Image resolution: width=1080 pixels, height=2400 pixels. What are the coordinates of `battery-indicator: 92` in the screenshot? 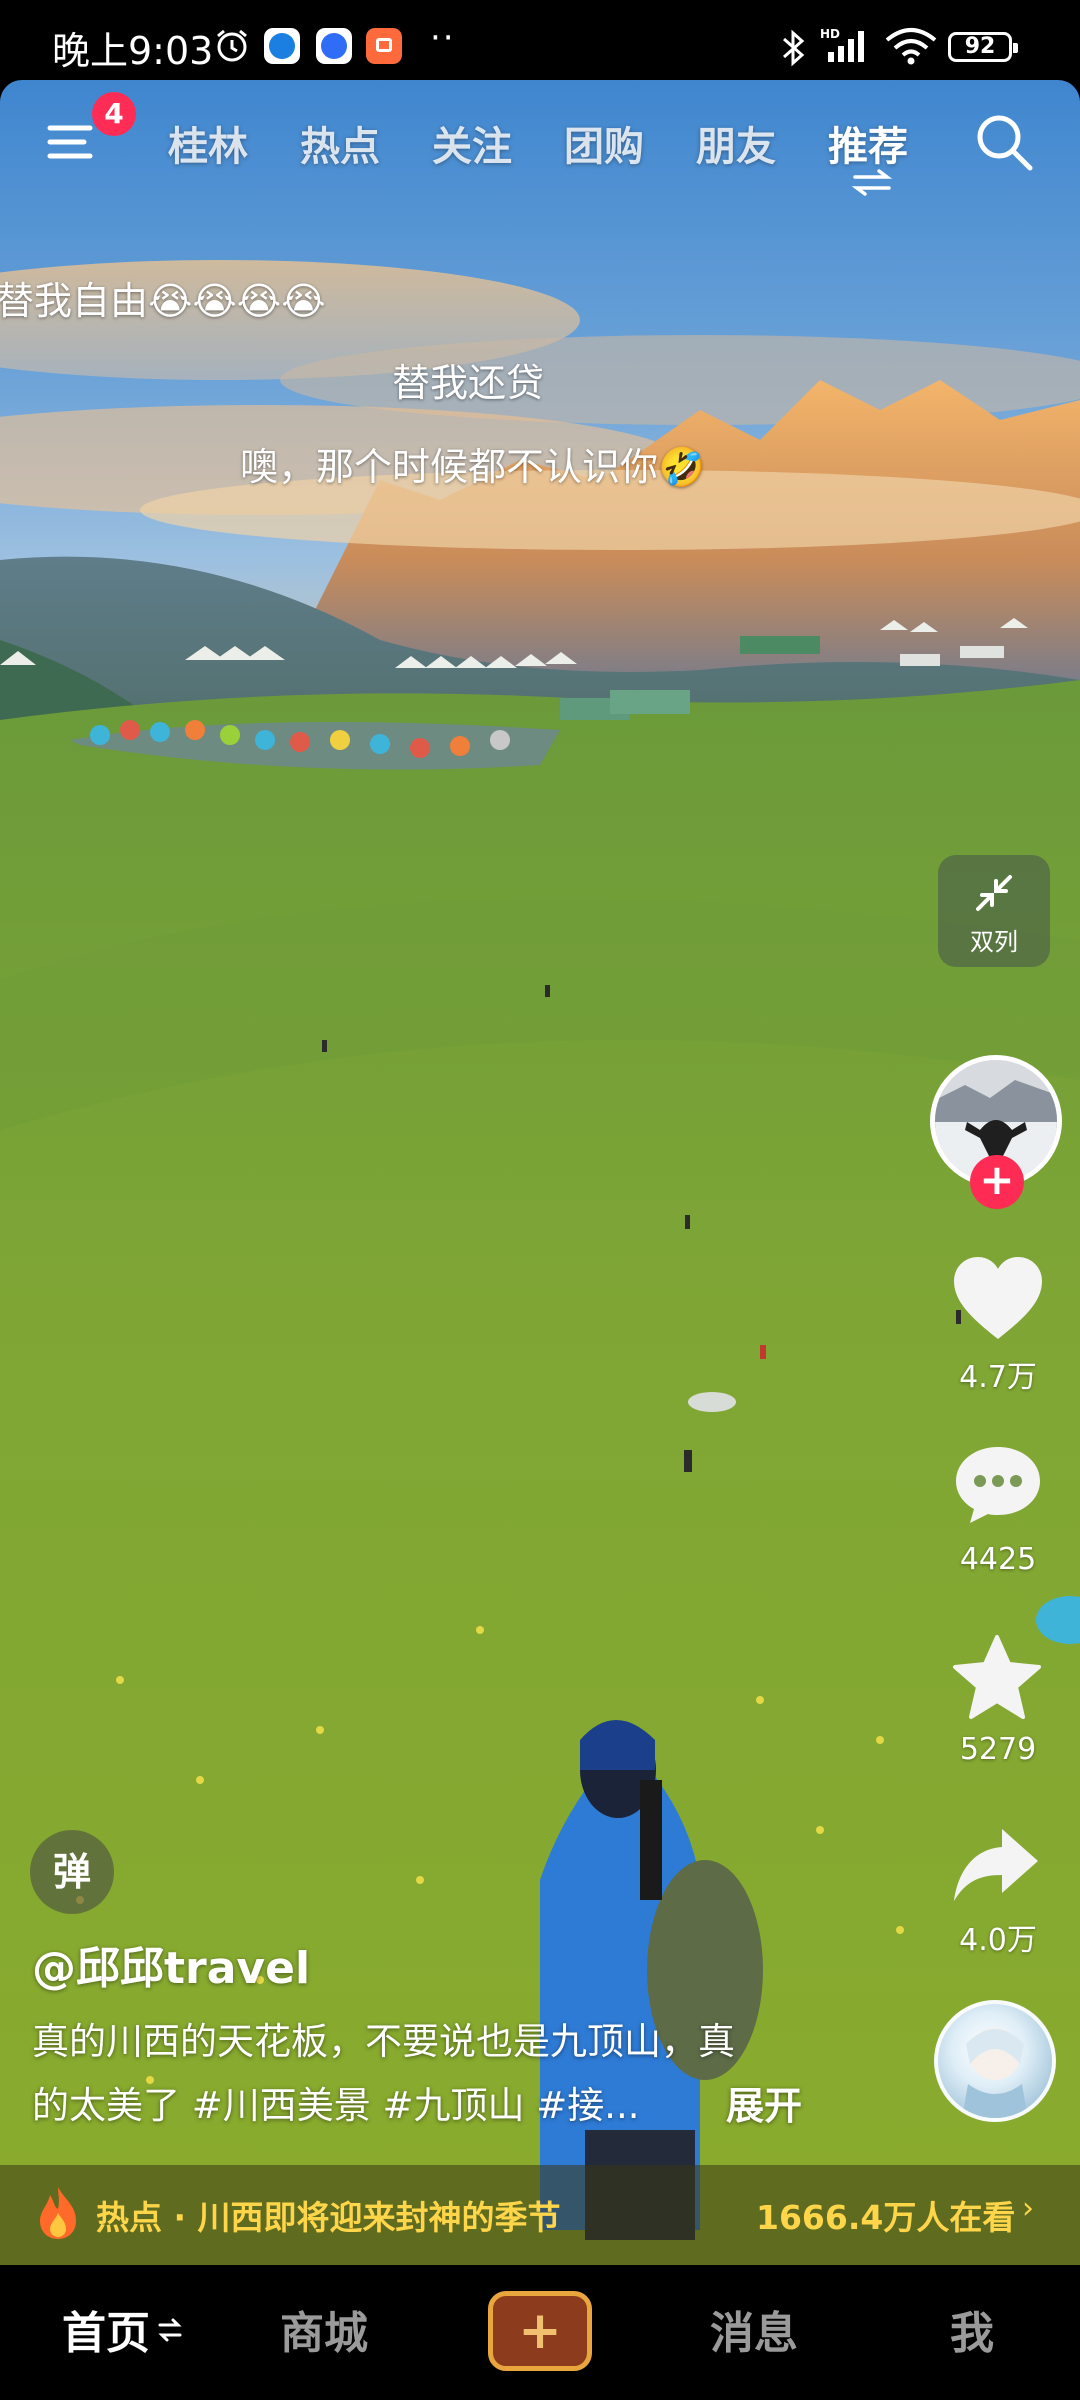 It's located at (983, 47).